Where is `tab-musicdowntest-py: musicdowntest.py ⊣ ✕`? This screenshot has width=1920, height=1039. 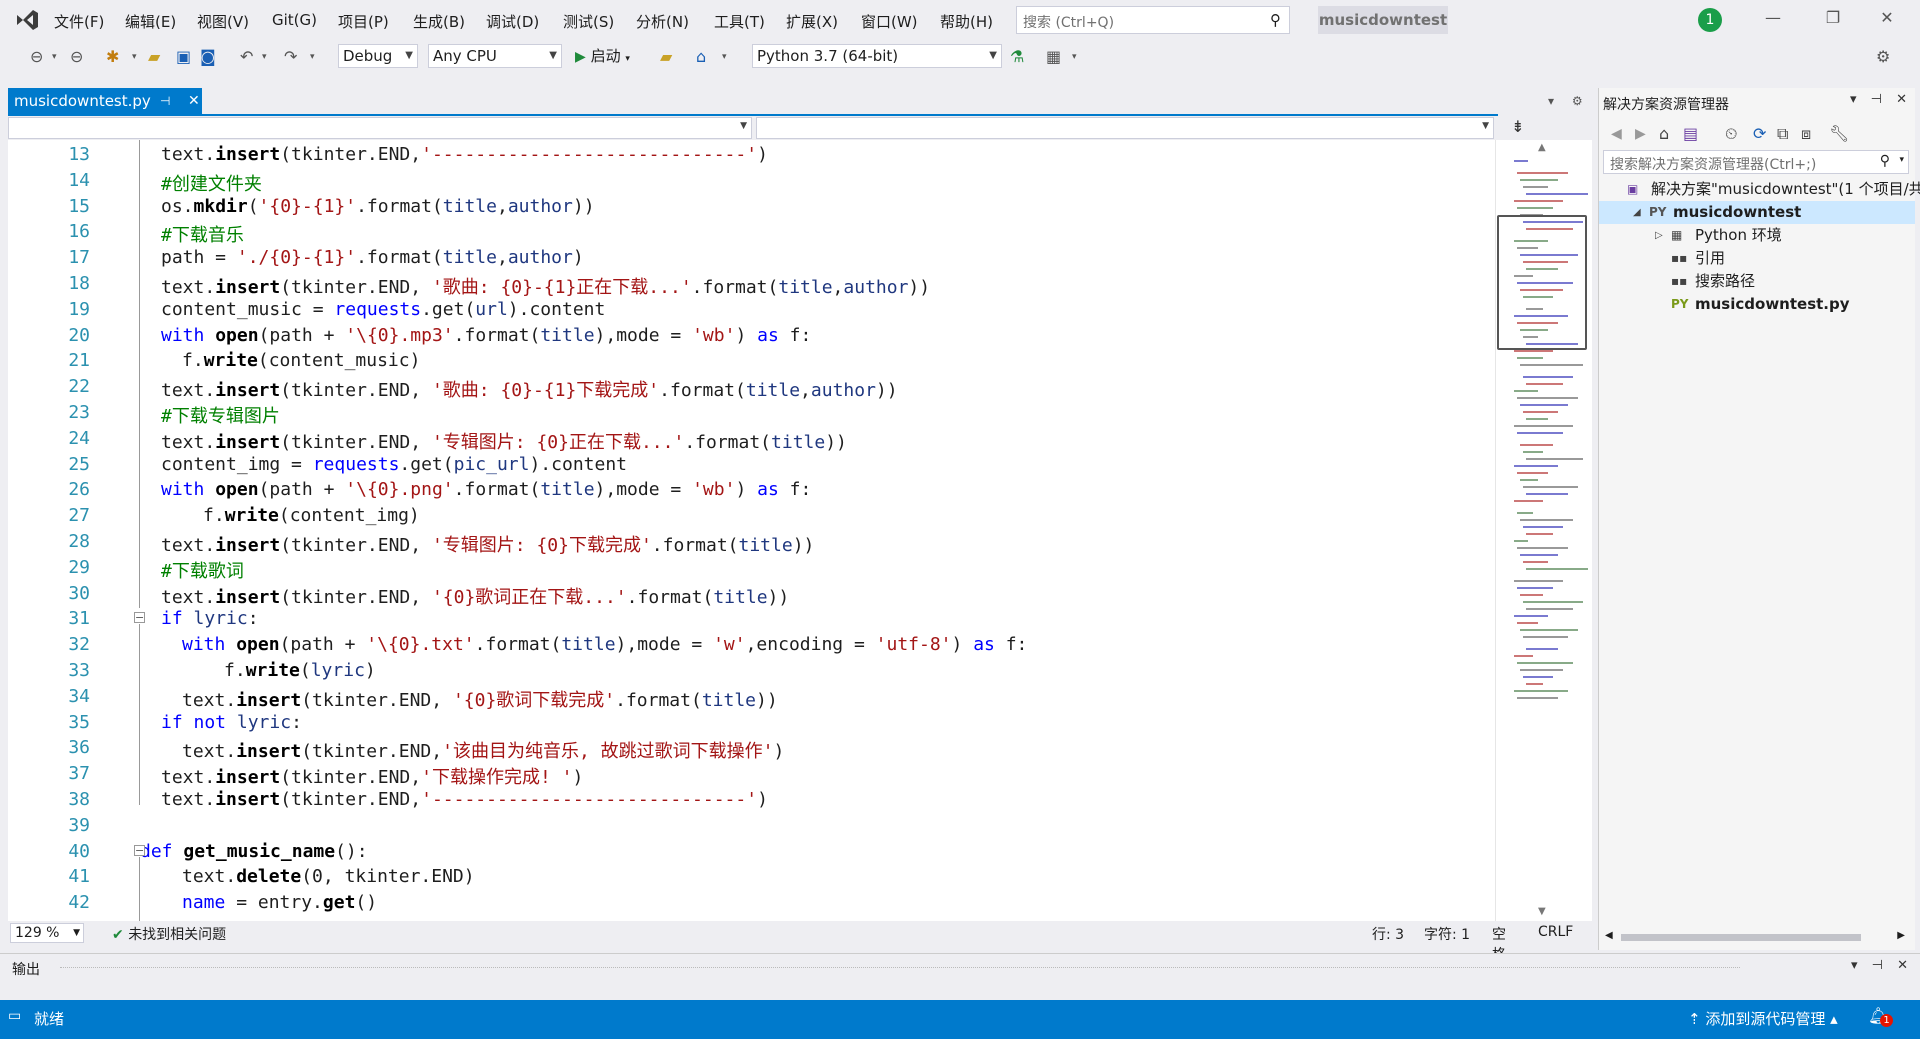
tab-musicdowntest-py: musicdowntest.py ⊣ ✕ is located at coordinates (105, 101).